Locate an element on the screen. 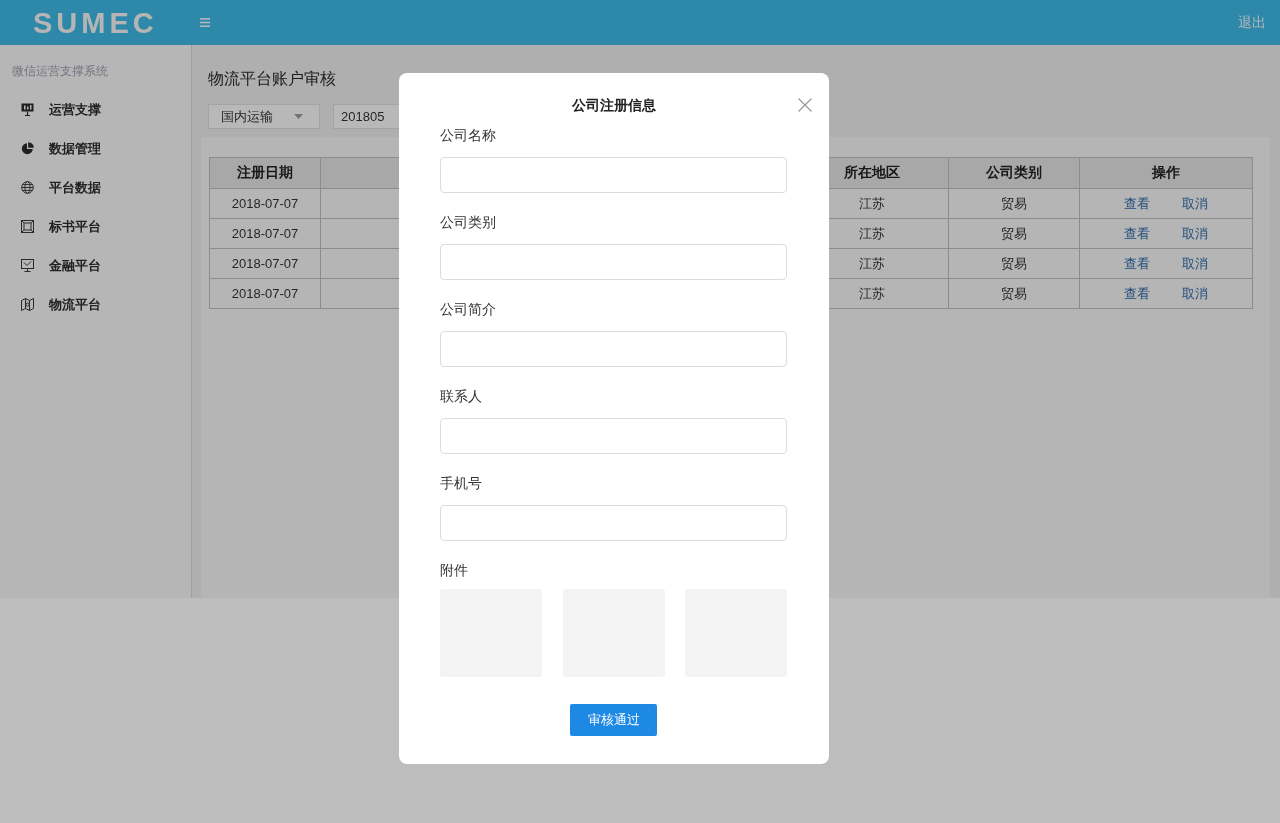 This screenshot has height=823, width=1280. presentation-board-icon is located at coordinates (27, 109).